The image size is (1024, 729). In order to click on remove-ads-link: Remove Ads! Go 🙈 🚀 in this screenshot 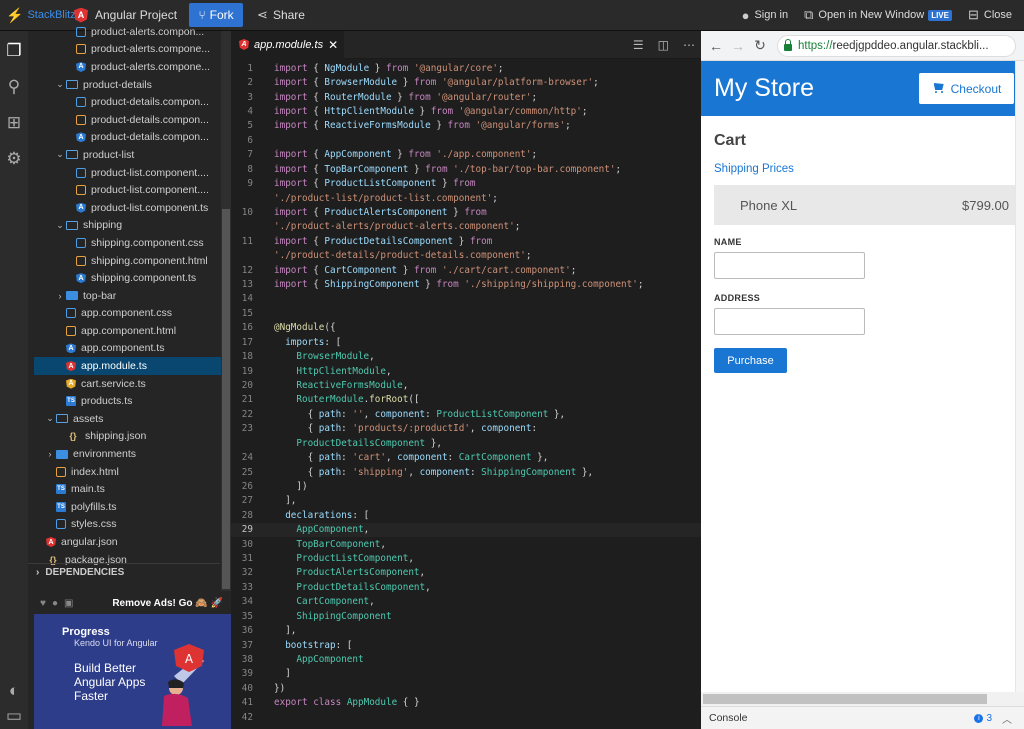, I will do `click(167, 603)`.